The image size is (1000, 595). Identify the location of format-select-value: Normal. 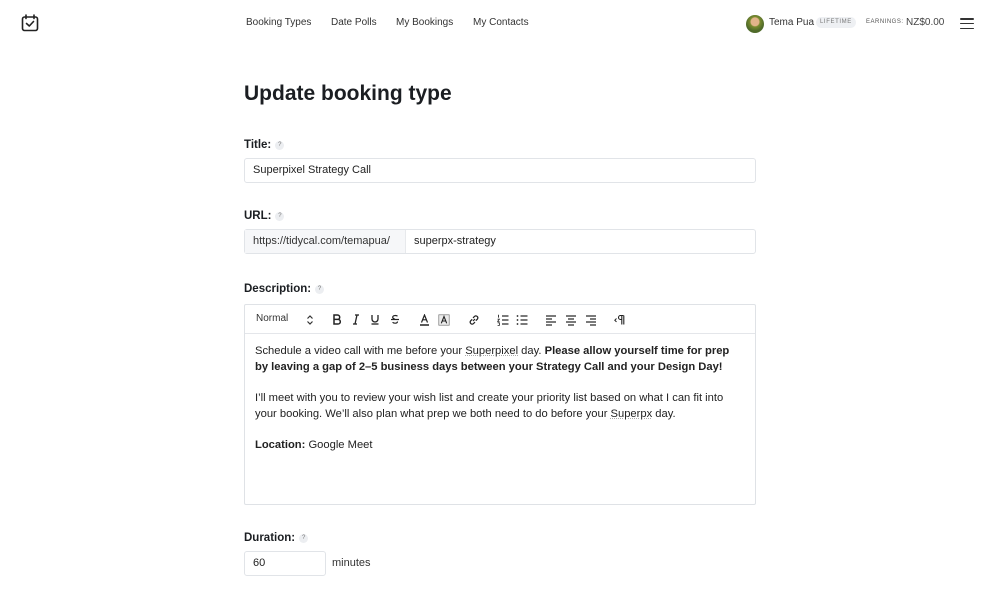
(272, 318).